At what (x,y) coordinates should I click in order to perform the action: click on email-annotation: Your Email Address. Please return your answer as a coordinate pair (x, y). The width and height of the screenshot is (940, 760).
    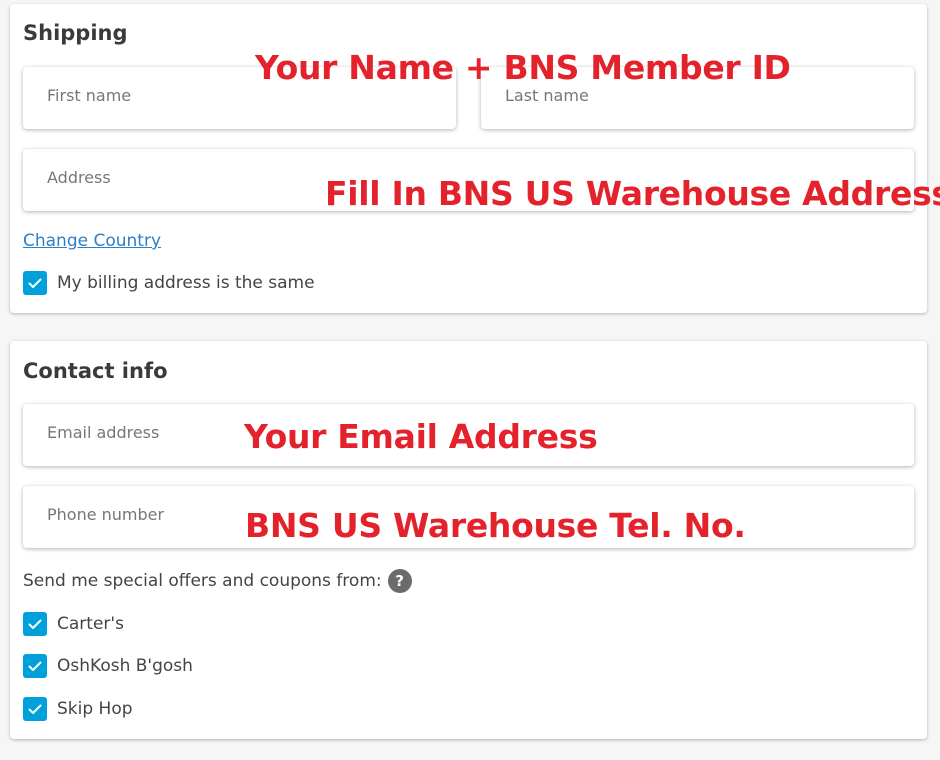
    Looking at the image, I should click on (421, 436).